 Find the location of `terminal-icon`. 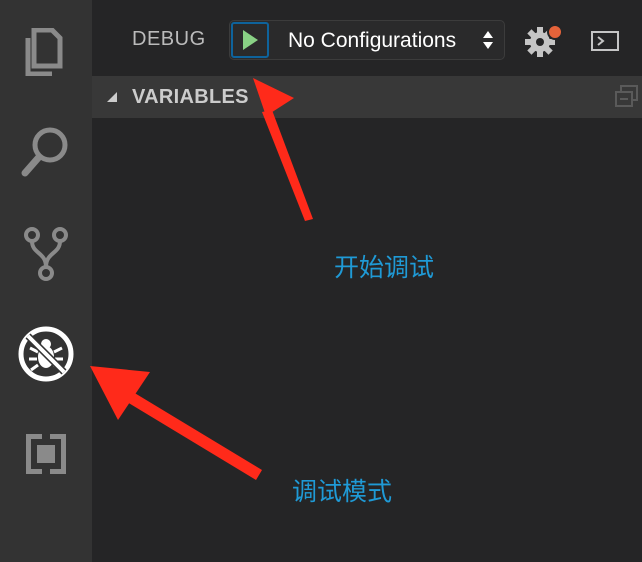

terminal-icon is located at coordinates (605, 41).